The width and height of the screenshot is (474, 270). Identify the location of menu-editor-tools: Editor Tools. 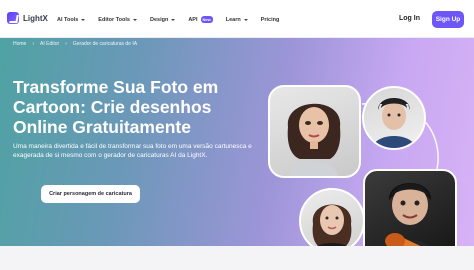
(117, 19).